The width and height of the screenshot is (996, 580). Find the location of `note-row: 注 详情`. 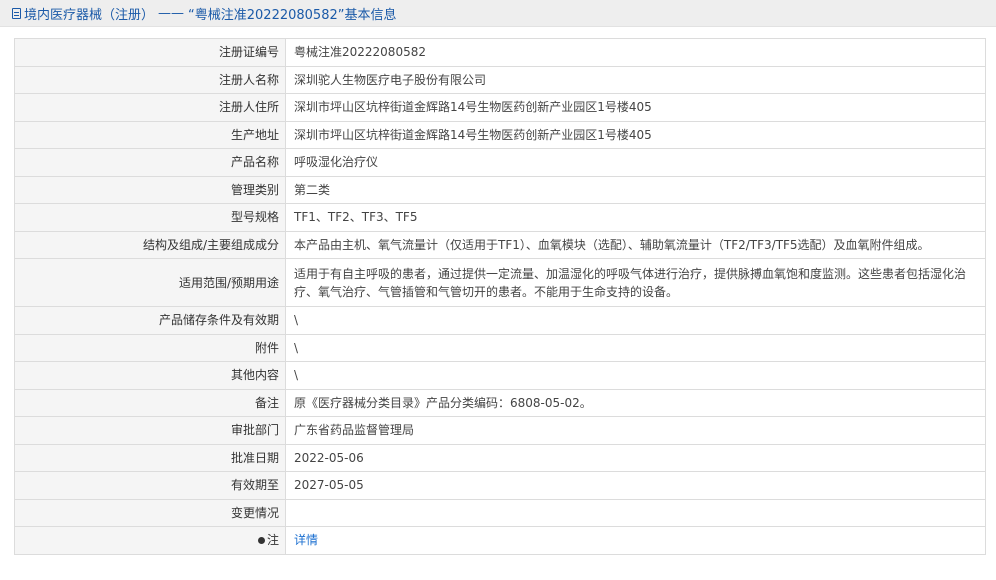

note-row: 注 详情 is located at coordinates (500, 540).